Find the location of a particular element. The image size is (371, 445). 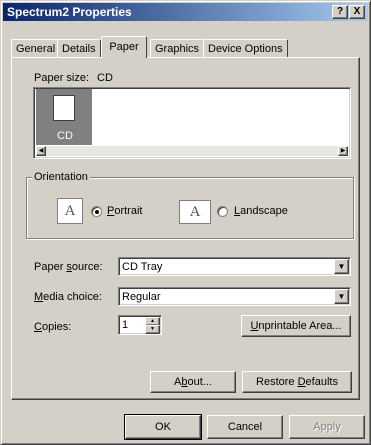

tab-device-options: Device Options is located at coordinates (245, 48).